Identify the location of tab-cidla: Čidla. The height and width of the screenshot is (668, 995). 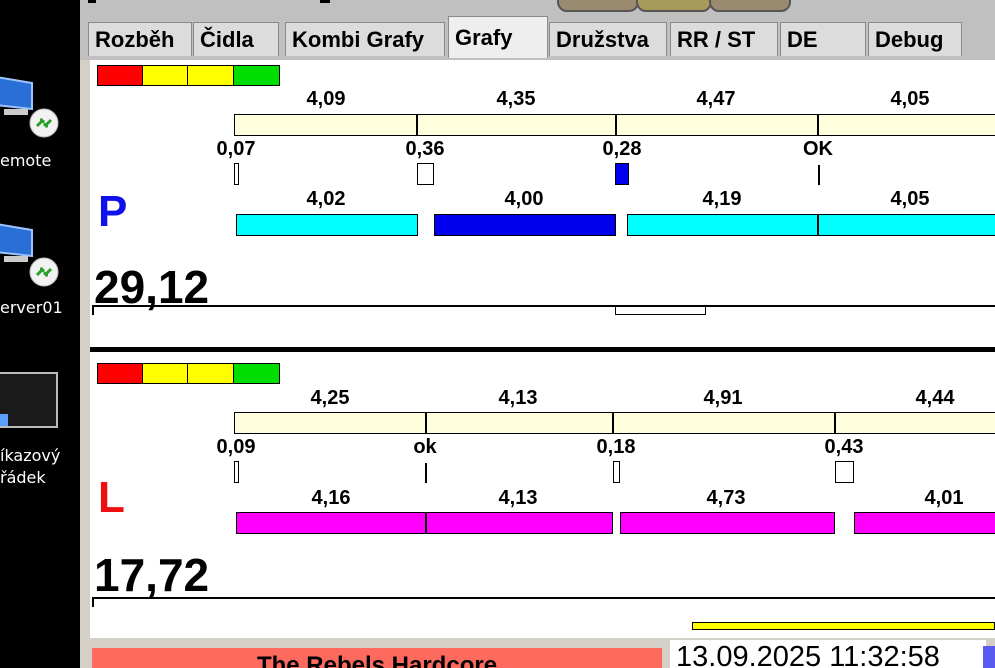
(236, 39).